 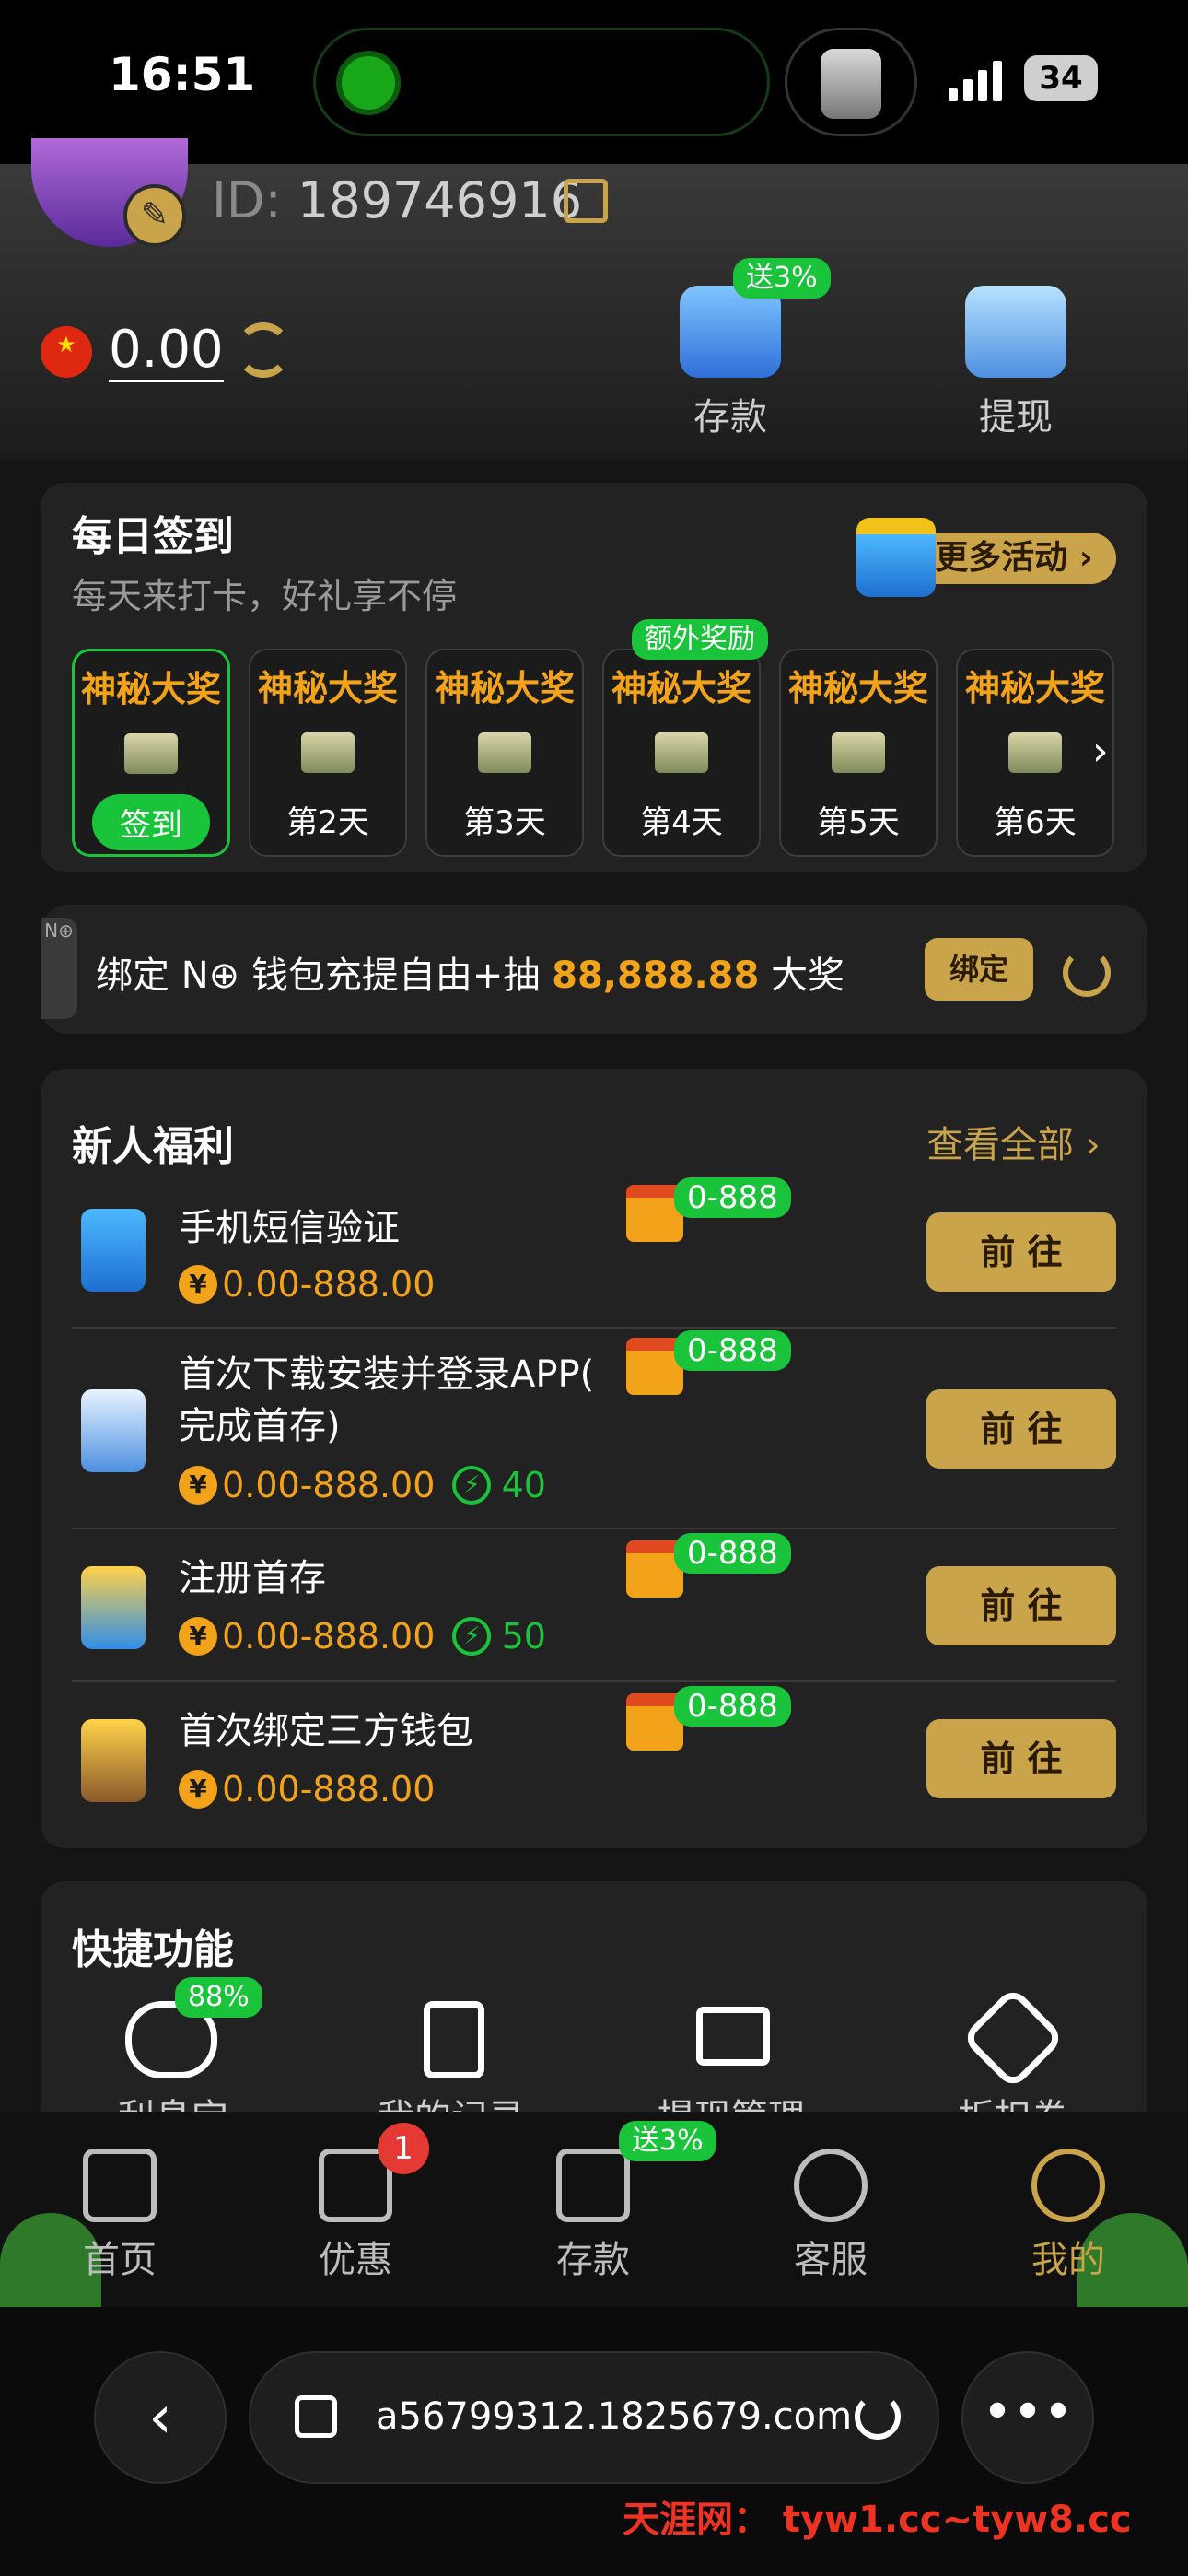 I want to click on user-id-label: ID:, so click(x=247, y=200).